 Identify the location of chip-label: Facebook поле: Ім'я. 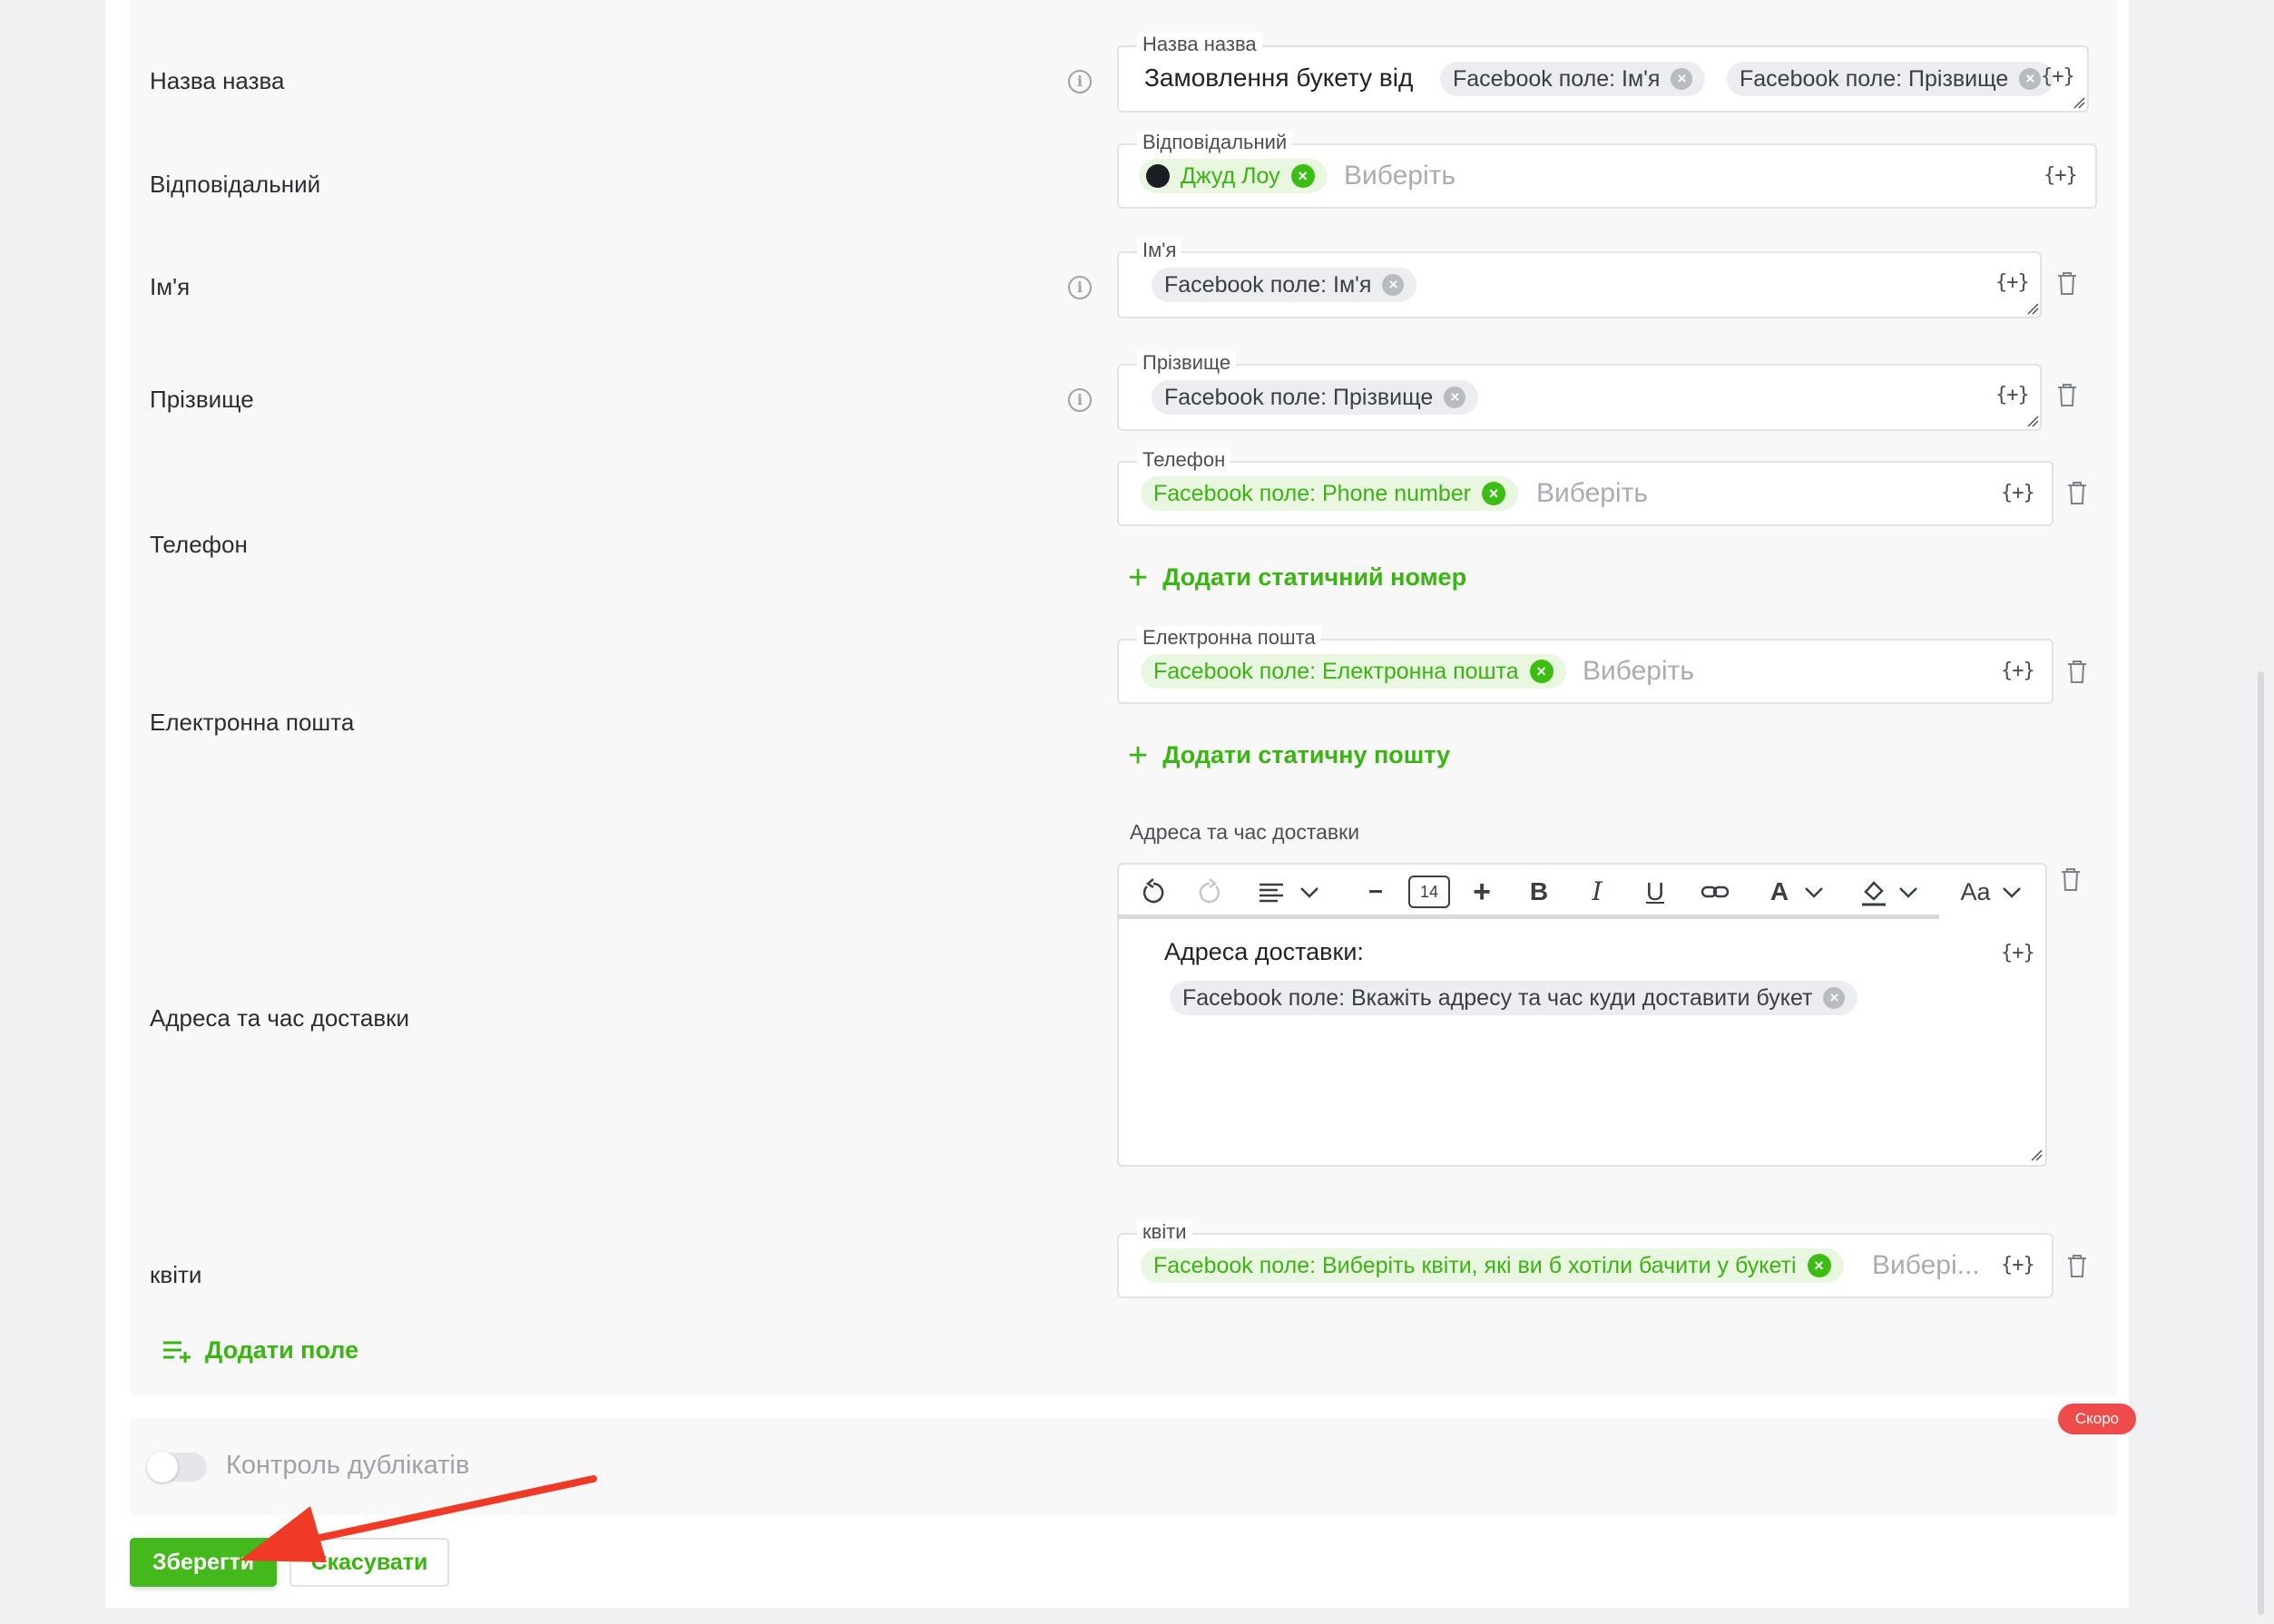
(1268, 284).